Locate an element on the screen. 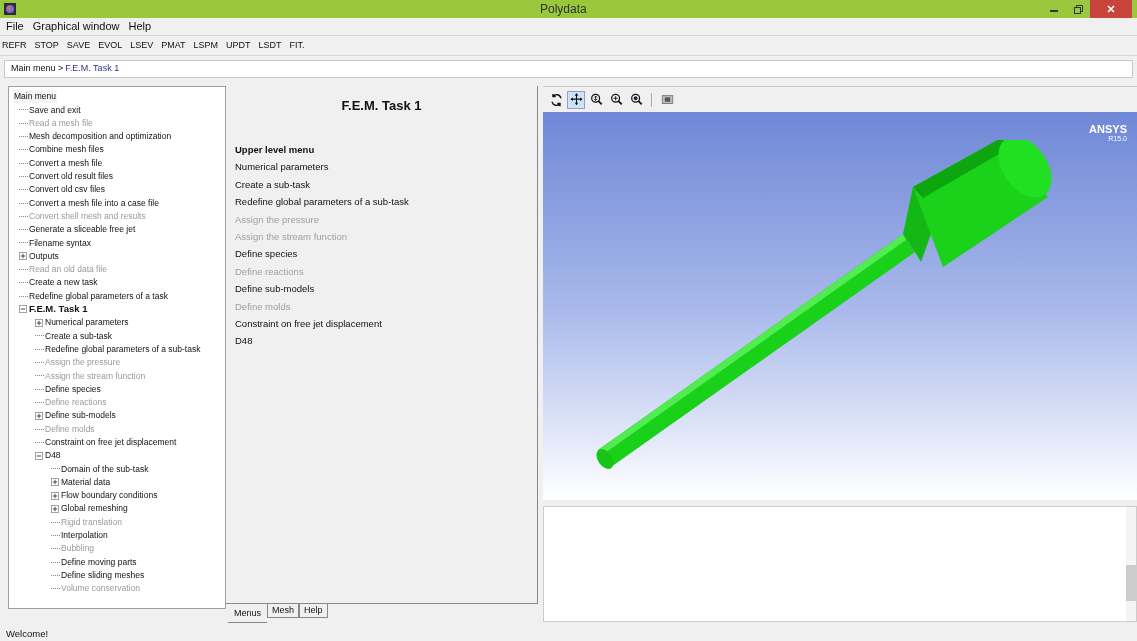 The height and width of the screenshot is (641, 1137). app-icon is located at coordinates (10, 9).